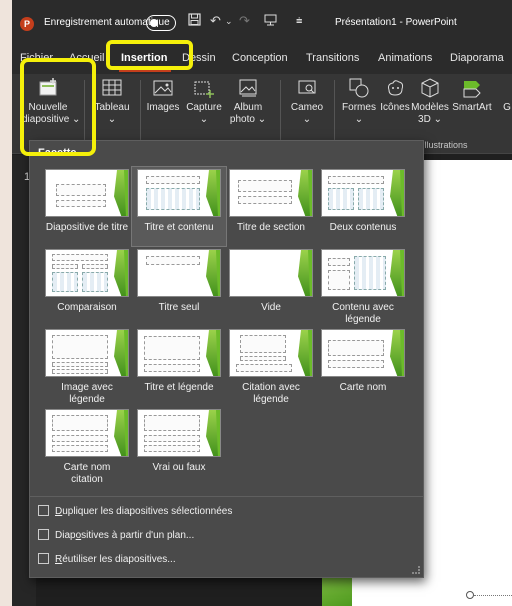 This screenshot has height=606, width=512. I want to click on tab-transitions: Transitions, so click(332, 58).